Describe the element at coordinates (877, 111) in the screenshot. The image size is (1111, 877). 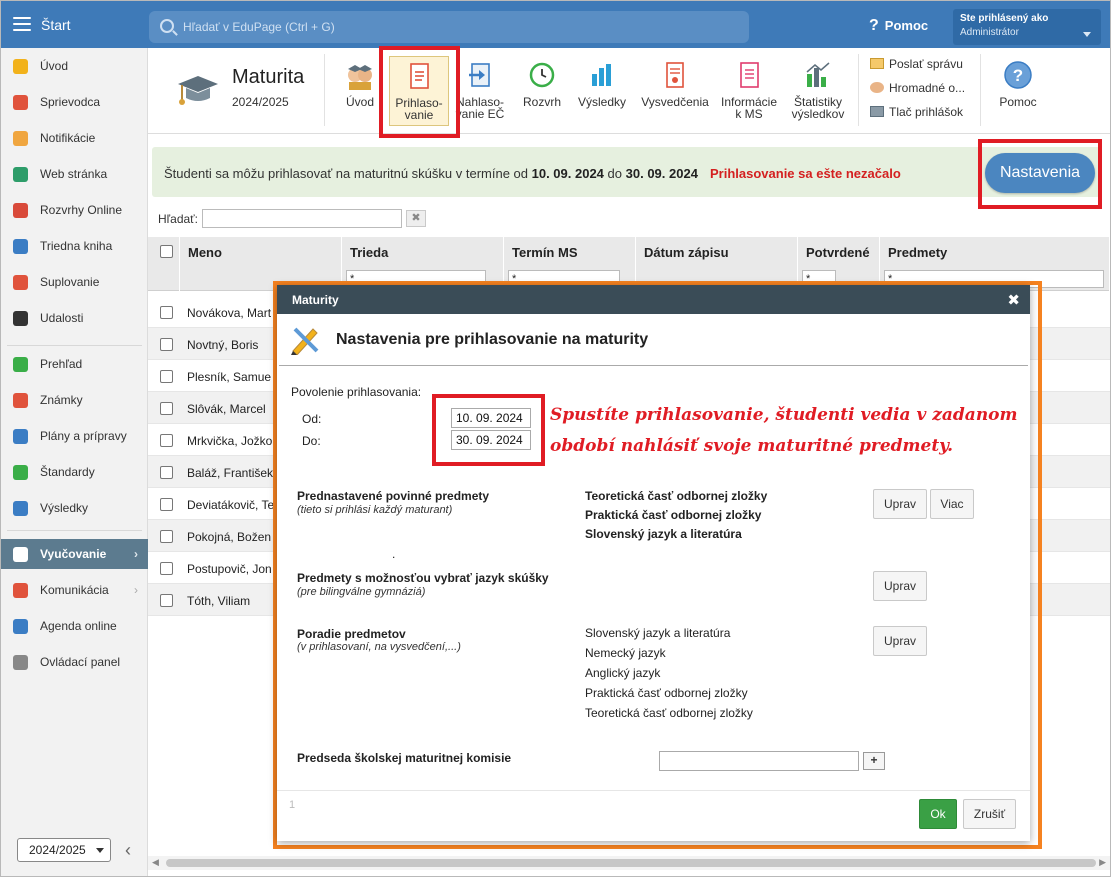
I see `printer-icon` at that location.